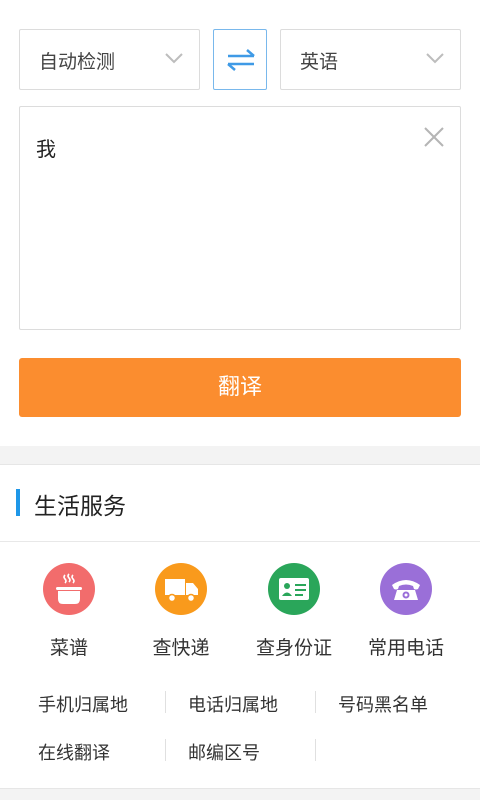 This screenshot has width=480, height=800. I want to click on link-mobile-location: 手机归属地, so click(83, 704).